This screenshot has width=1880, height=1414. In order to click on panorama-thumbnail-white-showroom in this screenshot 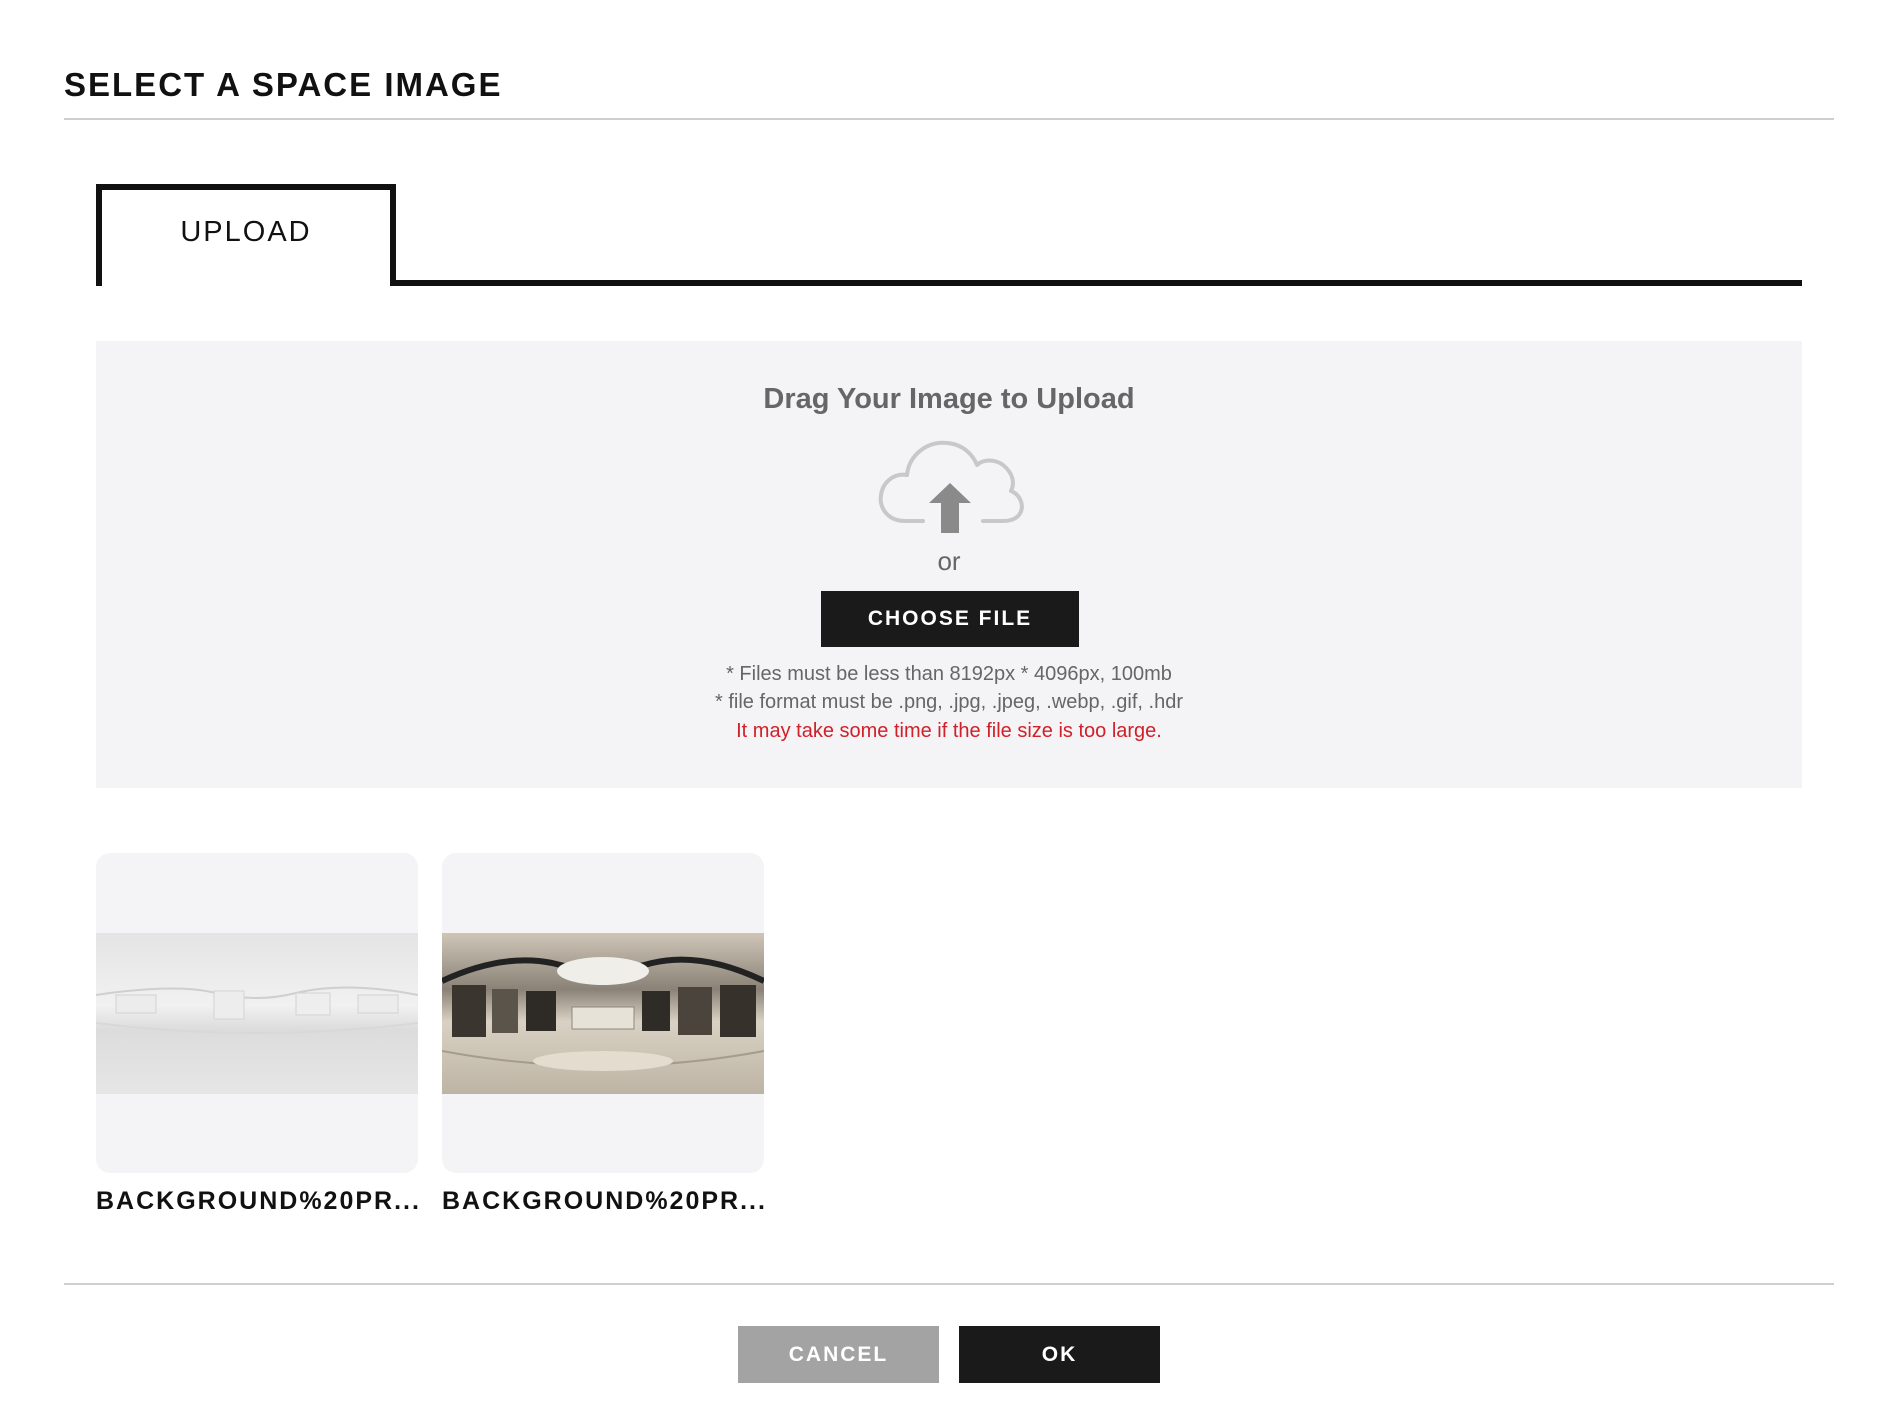, I will do `click(257, 1013)`.